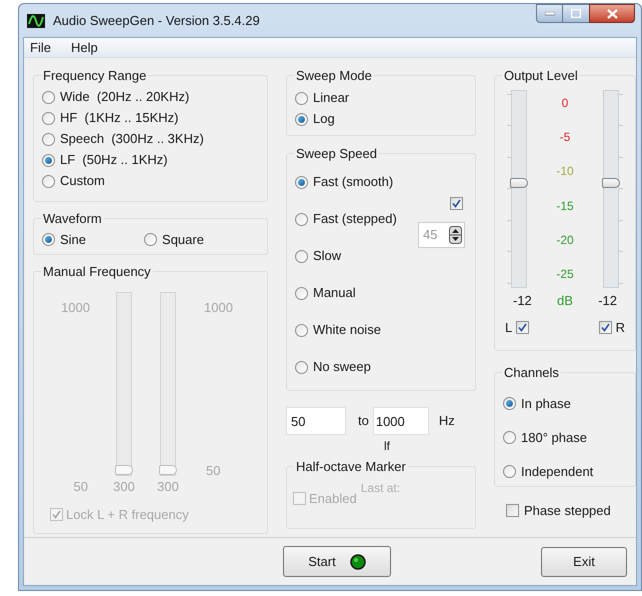 The image size is (642, 596). What do you see at coordinates (380, 488) in the screenshot?
I see `field-label: Last at:` at bounding box center [380, 488].